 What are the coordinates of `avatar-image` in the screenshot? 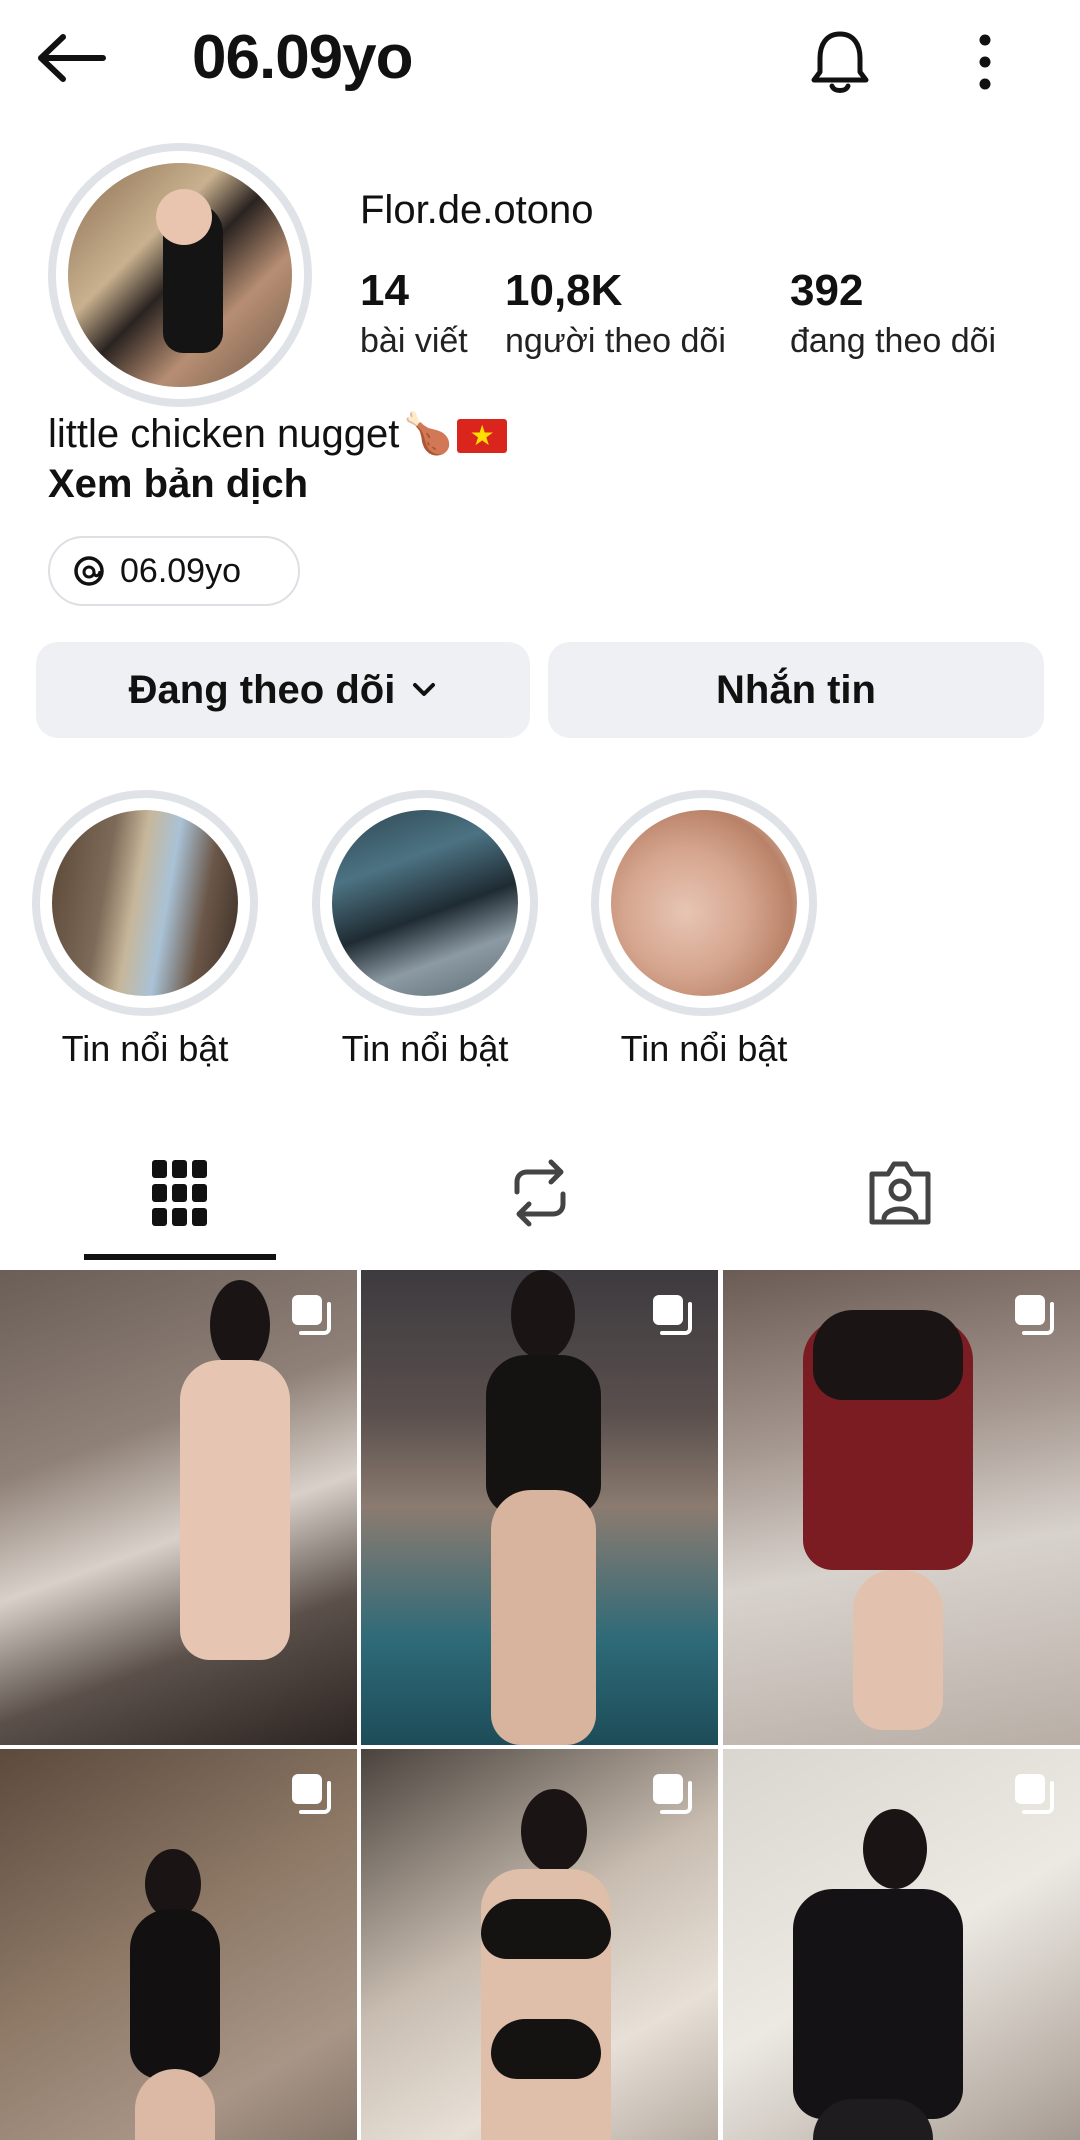 It's located at (180, 275).